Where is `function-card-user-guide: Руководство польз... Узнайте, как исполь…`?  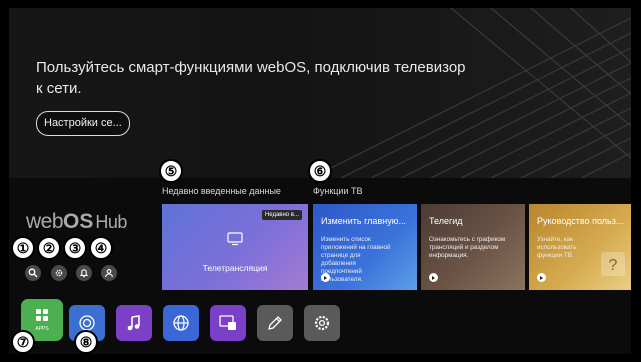 function-card-user-guide: Руководство польз... Узнайте, как исполь… is located at coordinates (580, 247).